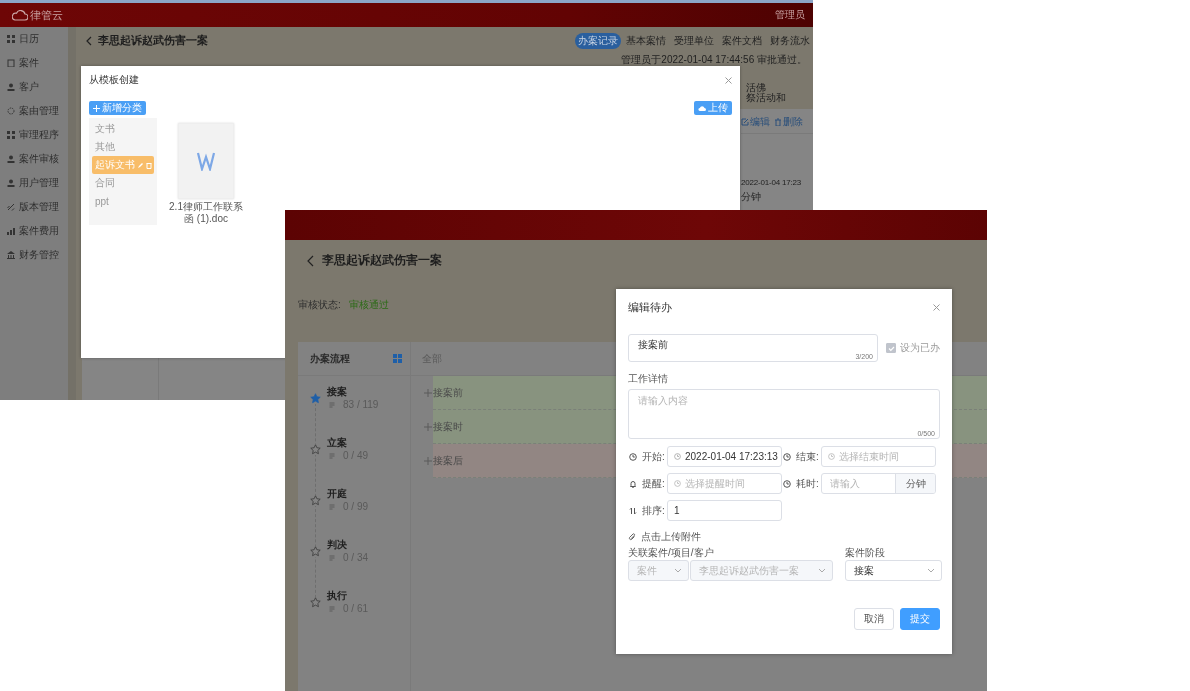  Describe the element at coordinates (123, 147) in the screenshot. I see `category-item: 其他` at that location.